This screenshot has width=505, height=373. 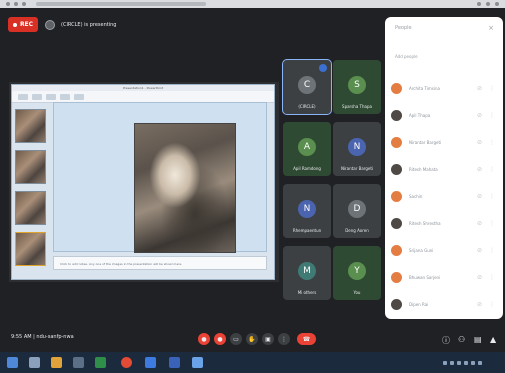 I want to click on camera-off-button: ●, so click(x=220, y=339).